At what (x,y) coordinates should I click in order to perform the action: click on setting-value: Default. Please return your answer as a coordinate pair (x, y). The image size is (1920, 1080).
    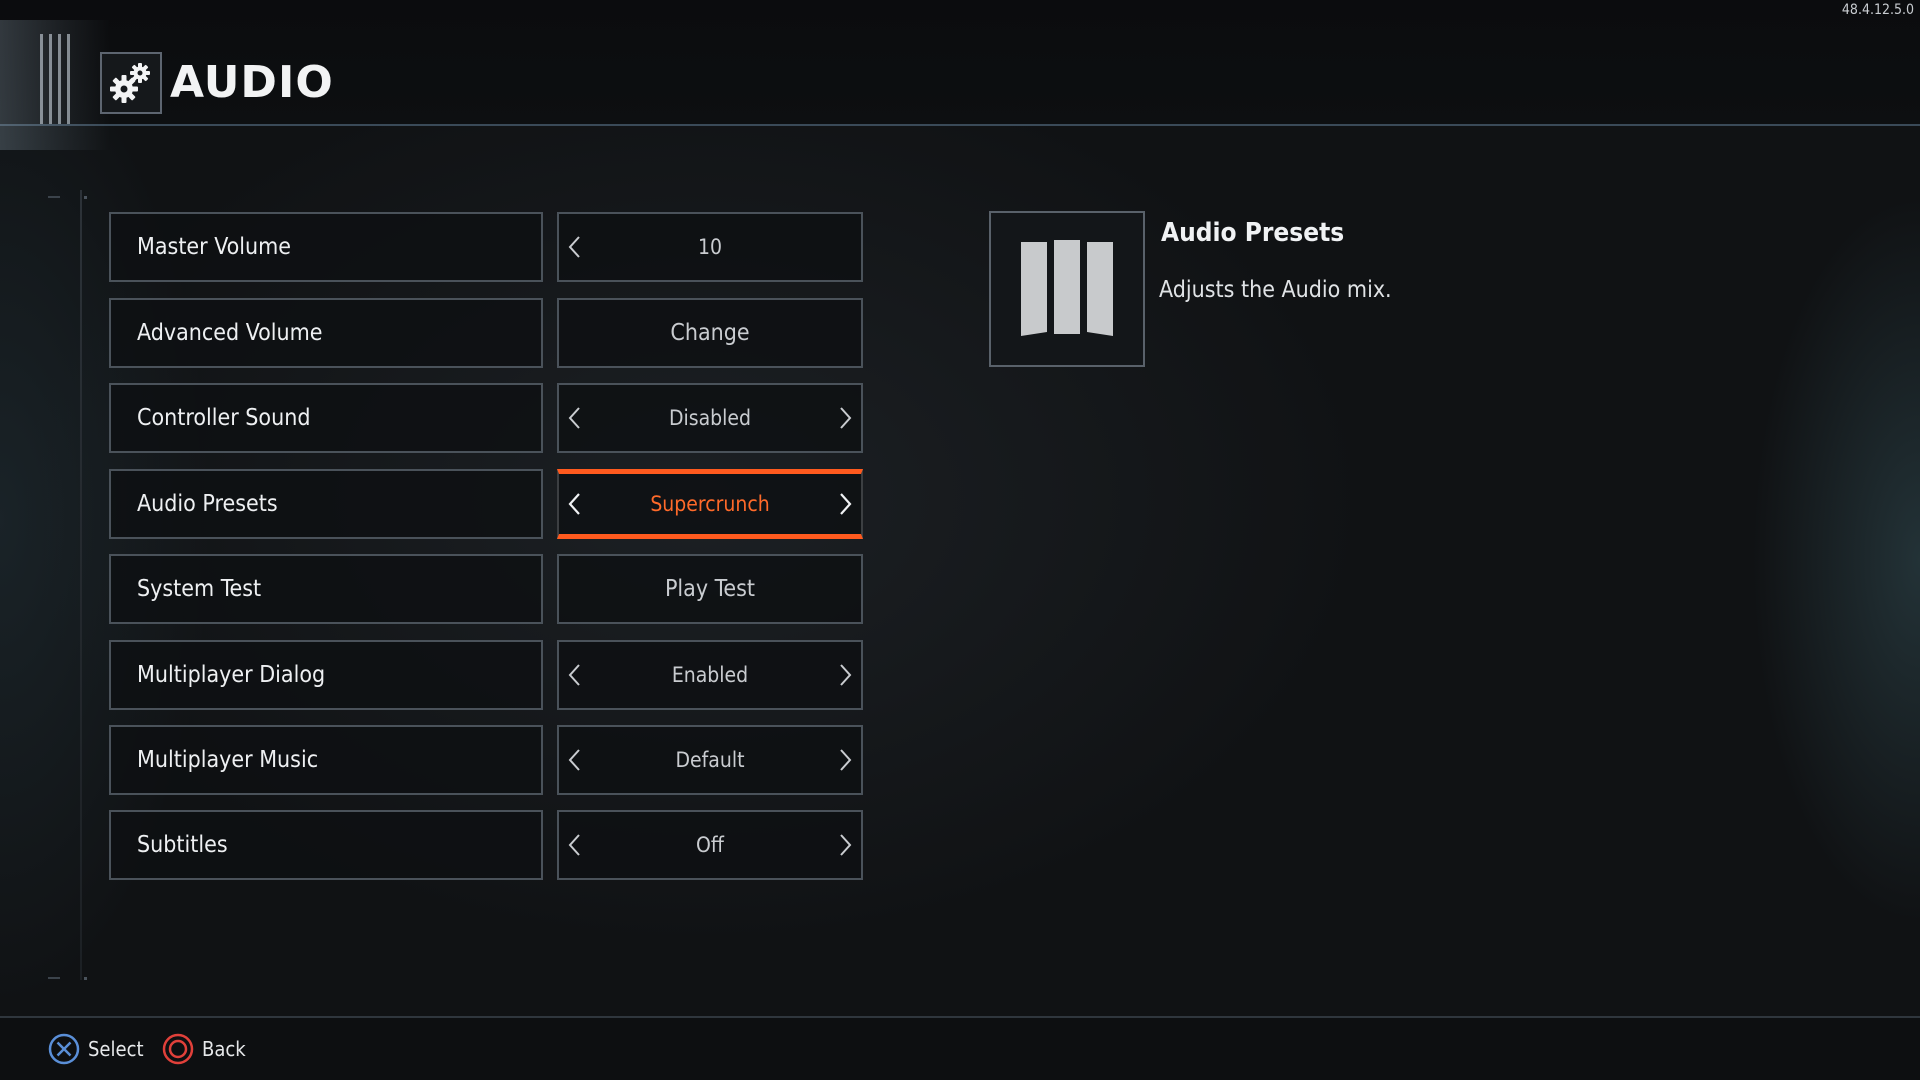
    Looking at the image, I should click on (710, 760).